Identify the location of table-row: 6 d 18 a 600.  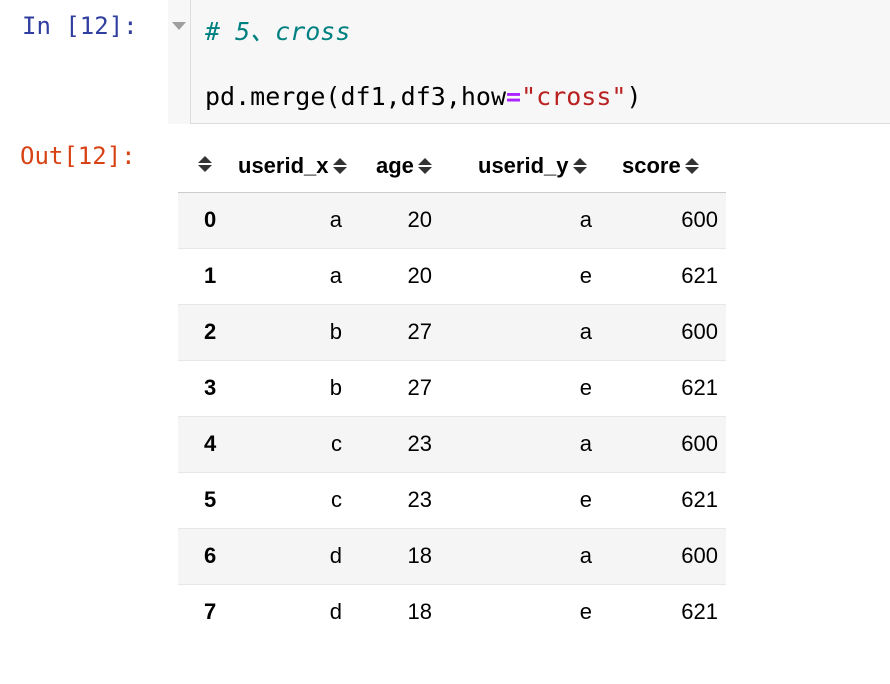
(452, 556).